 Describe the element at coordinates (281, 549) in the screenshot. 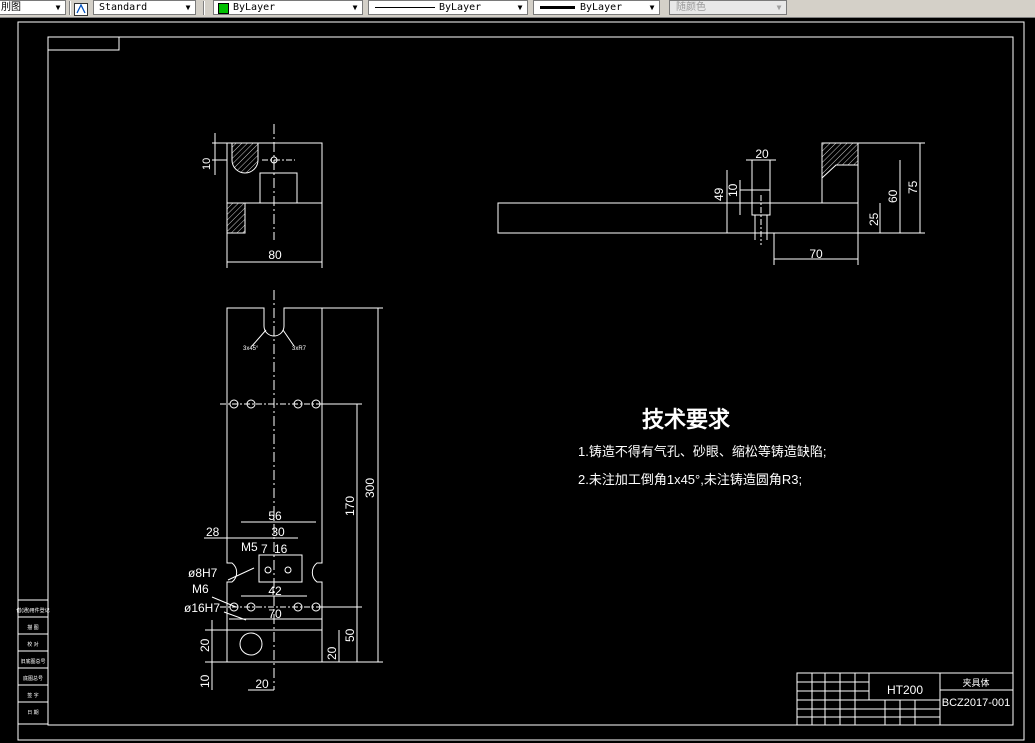

I see `dim-text: 16` at that location.